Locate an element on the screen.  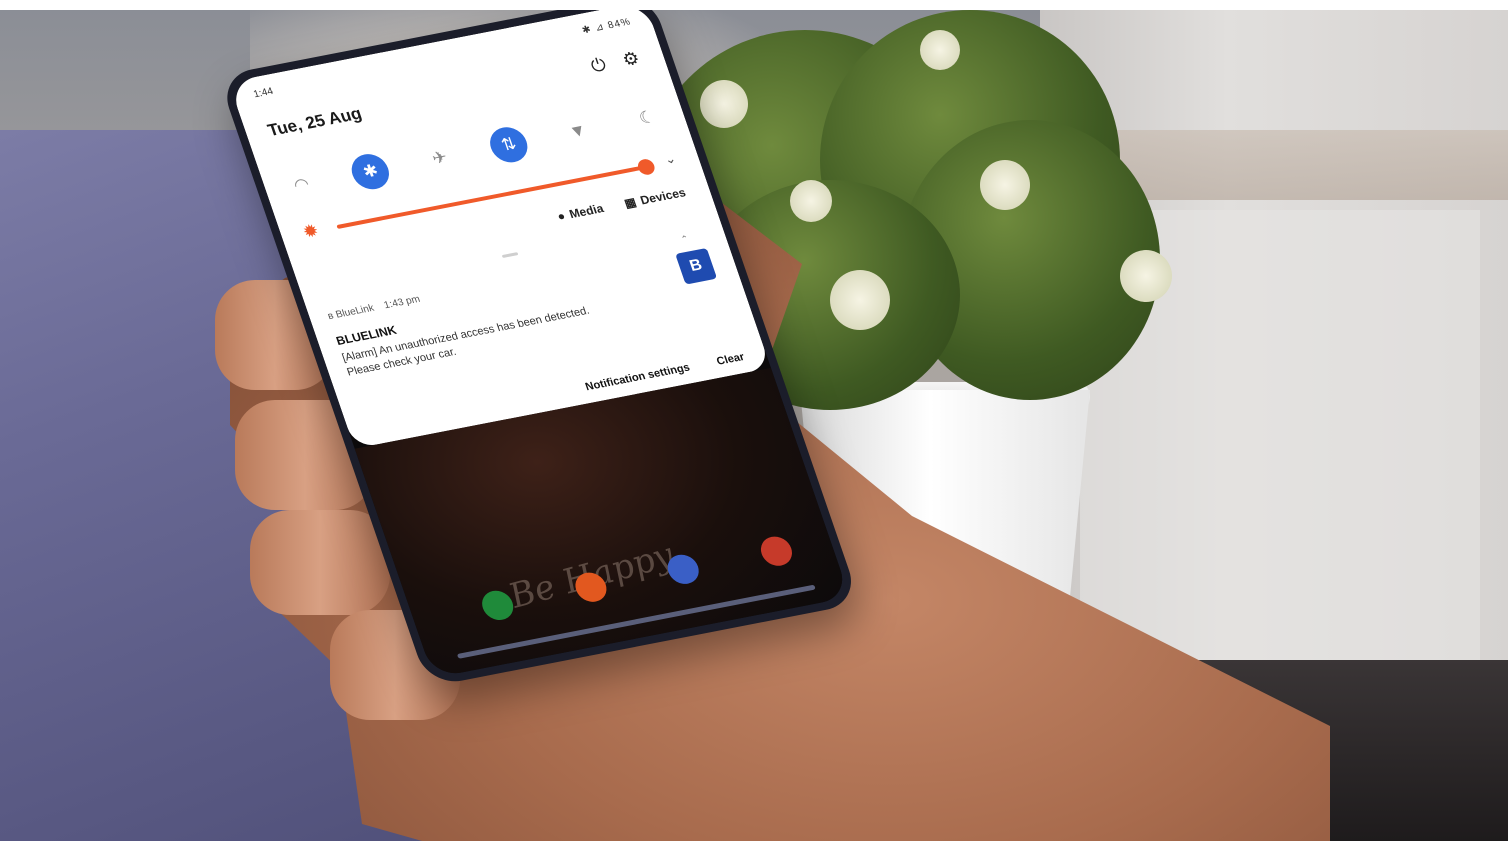
chevron-up-icon: ⌃ is located at coordinates (685, 239).